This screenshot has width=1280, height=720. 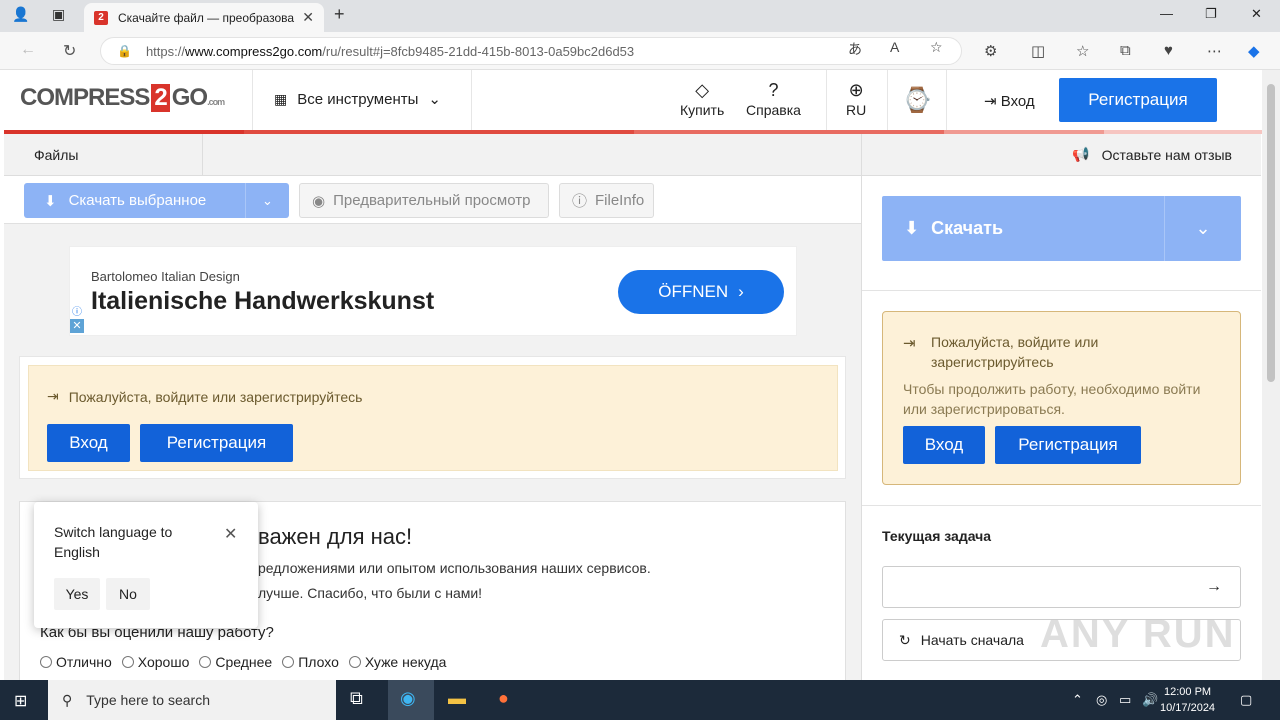 I want to click on browser-tab: 2 Скачайте файл — преобразова ✕, so click(x=204, y=17).